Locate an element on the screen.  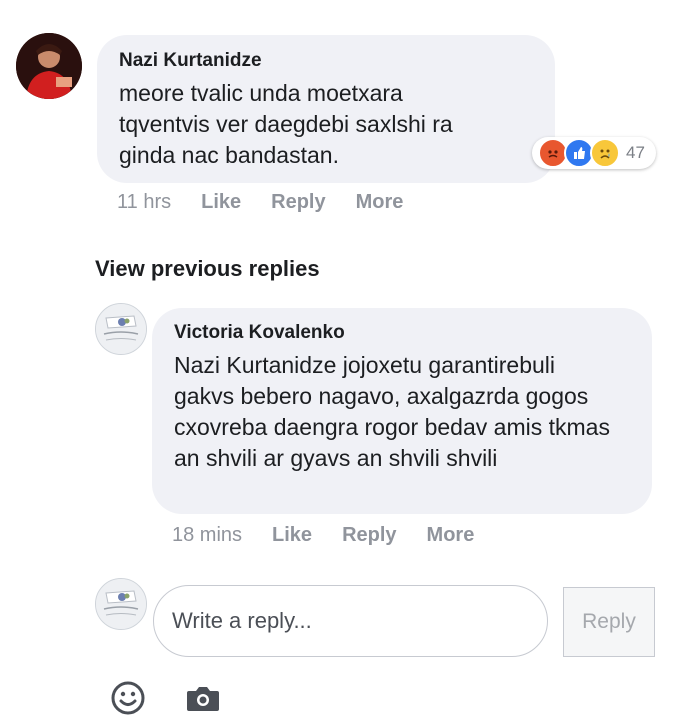
view-previous-replies-link: View previous replies is located at coordinates (207, 269).